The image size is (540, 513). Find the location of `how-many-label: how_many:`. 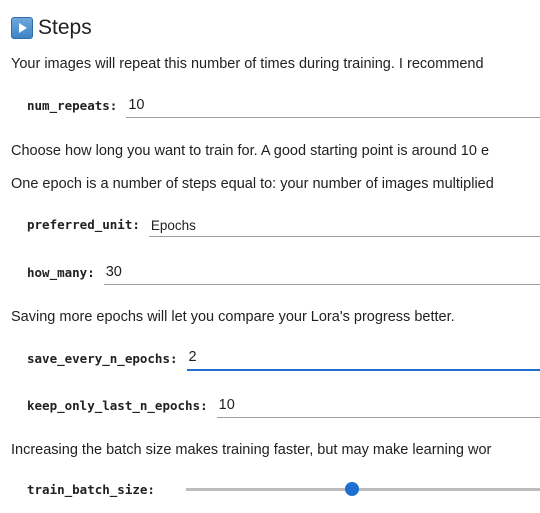

how-many-label: how_many: is located at coordinates (61, 272).